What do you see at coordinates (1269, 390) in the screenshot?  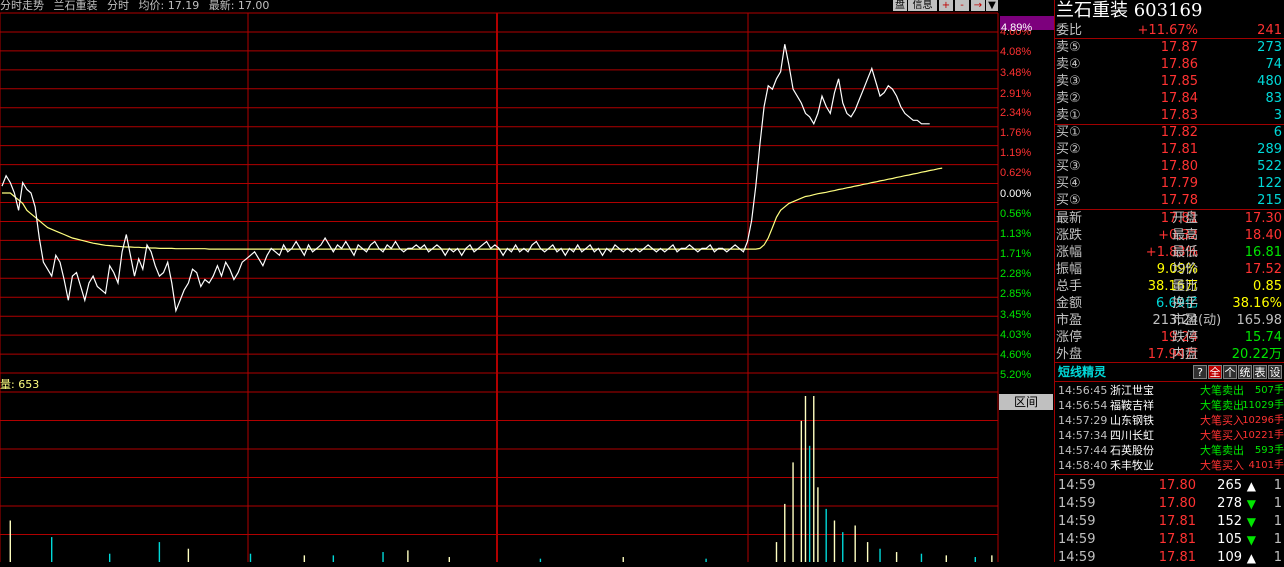 I see `deal-qty: 507手` at bounding box center [1269, 390].